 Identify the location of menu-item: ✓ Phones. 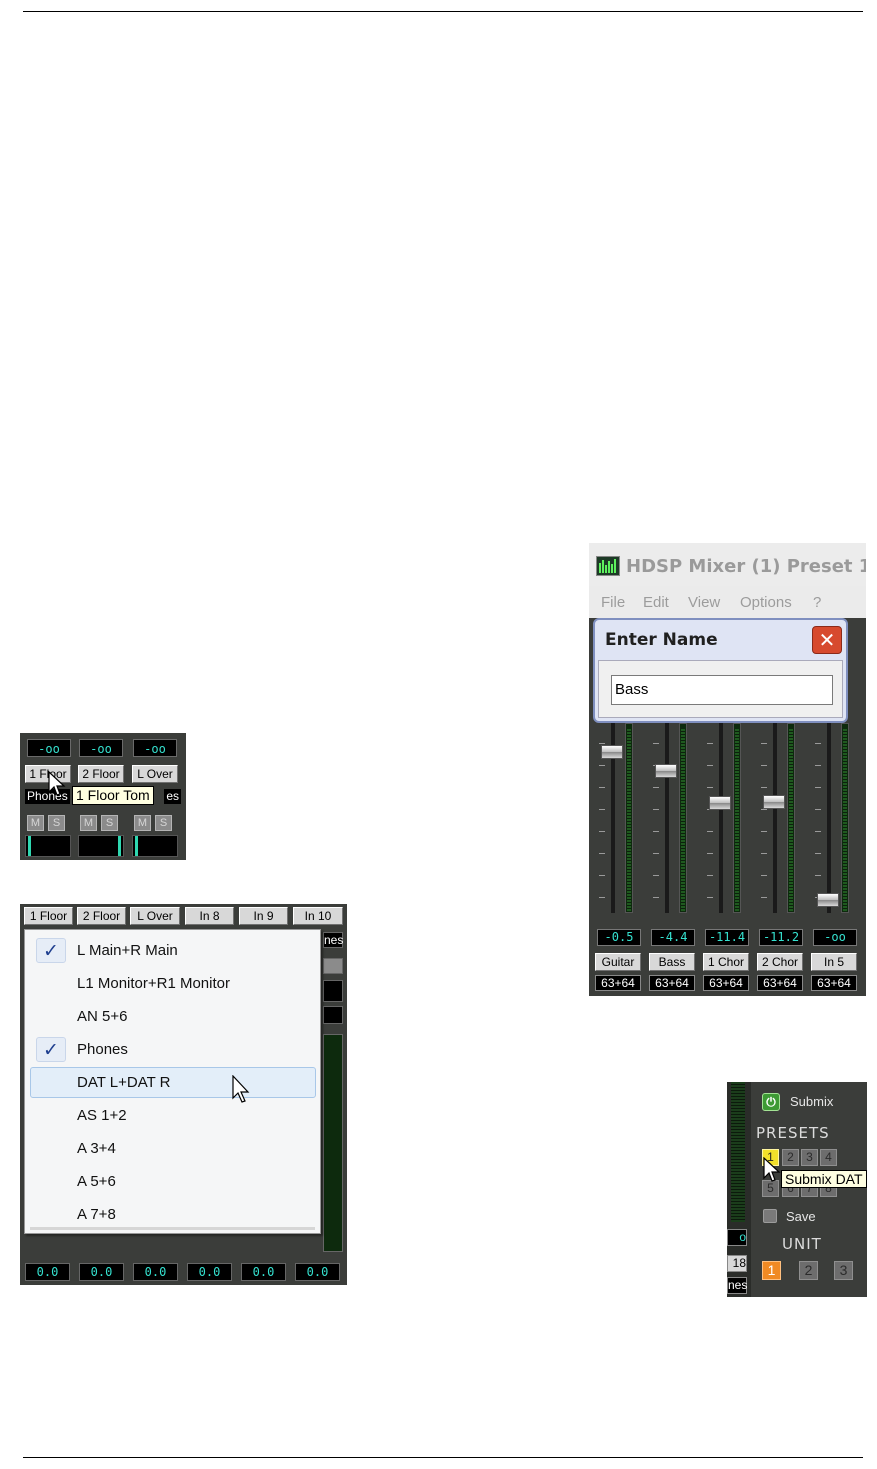
(173, 1049).